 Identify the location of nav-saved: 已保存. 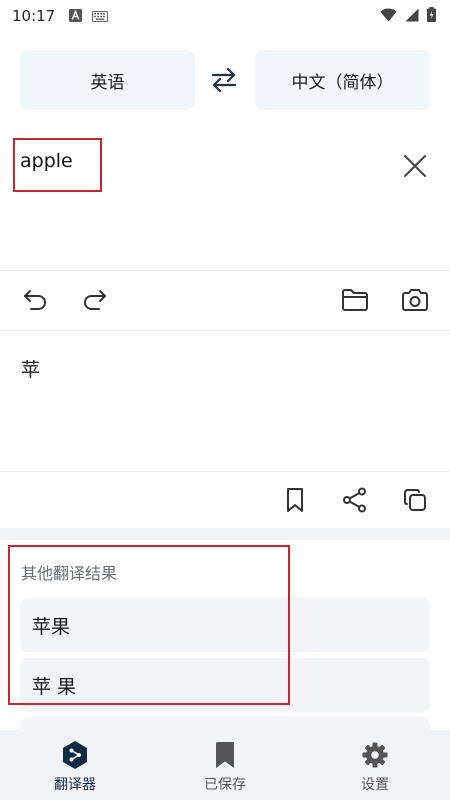
(225, 765).